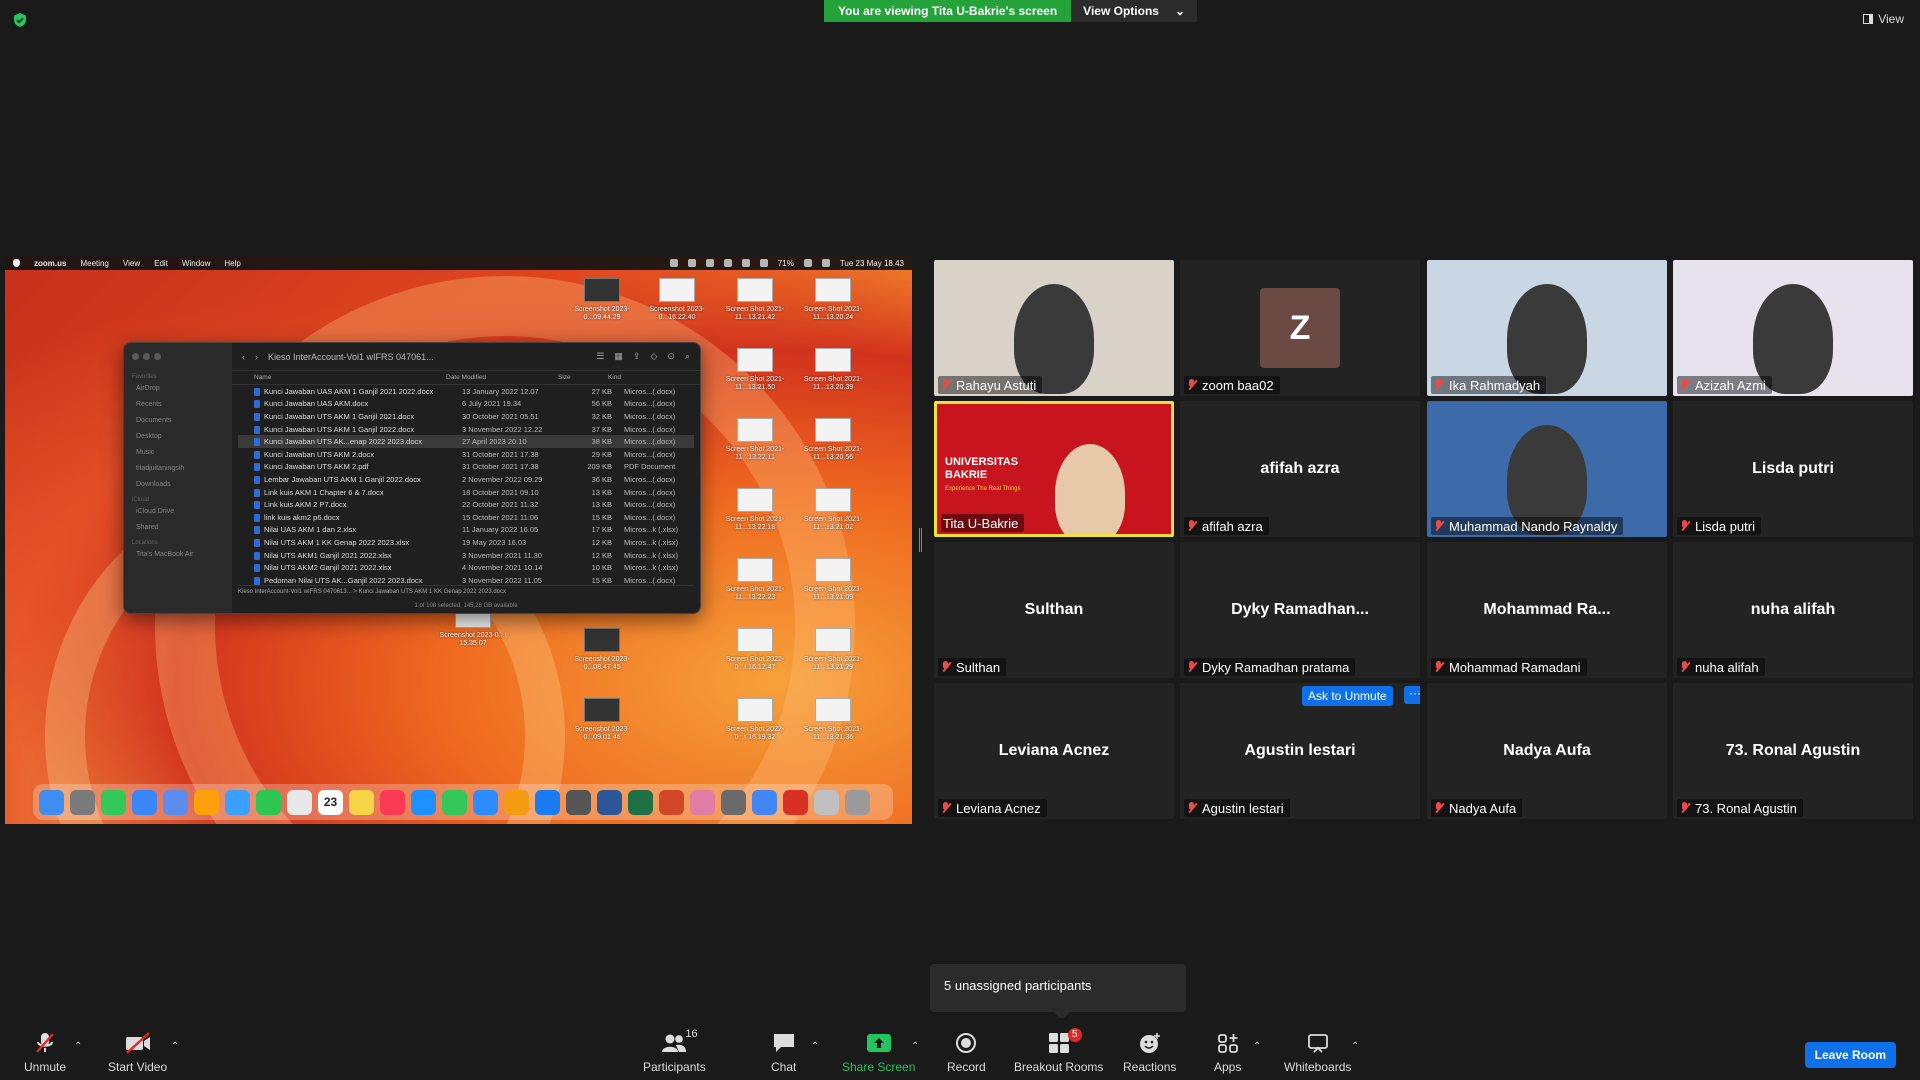 This screenshot has height=1080, width=1920. I want to click on sidebar-section-icloud: iCloud, so click(141, 500).